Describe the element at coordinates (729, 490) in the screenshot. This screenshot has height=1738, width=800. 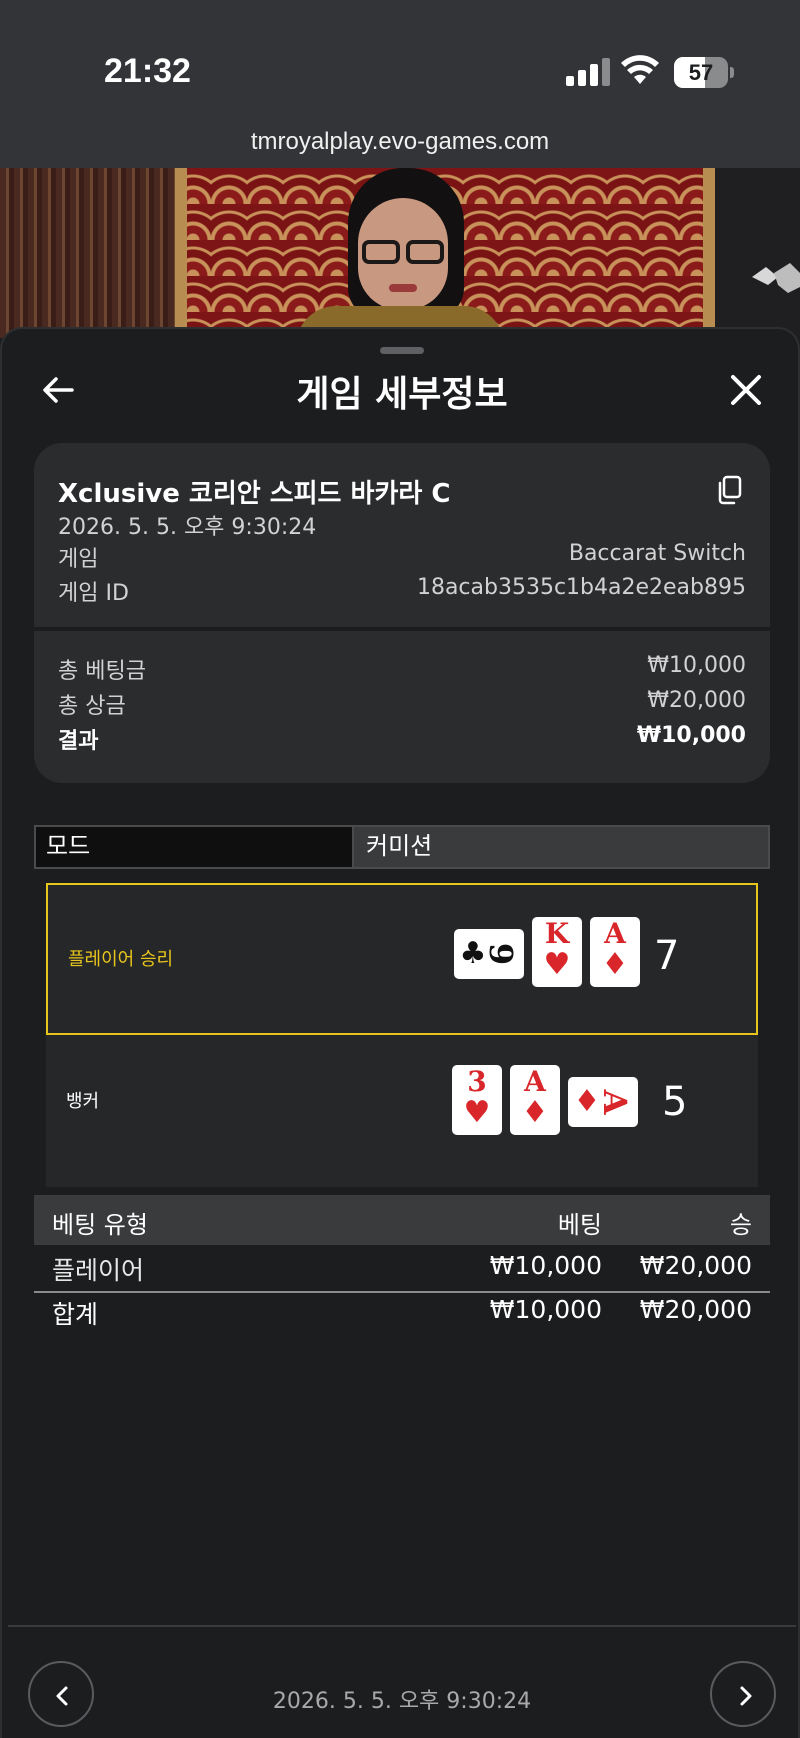
I see `copy-icon` at that location.